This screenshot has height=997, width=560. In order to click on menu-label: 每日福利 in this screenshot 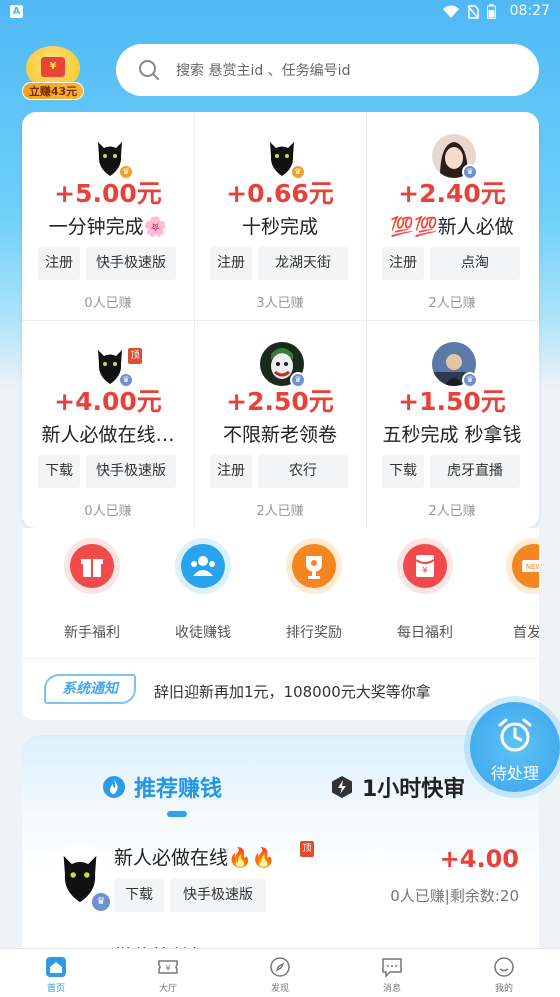, I will do `click(425, 633)`.